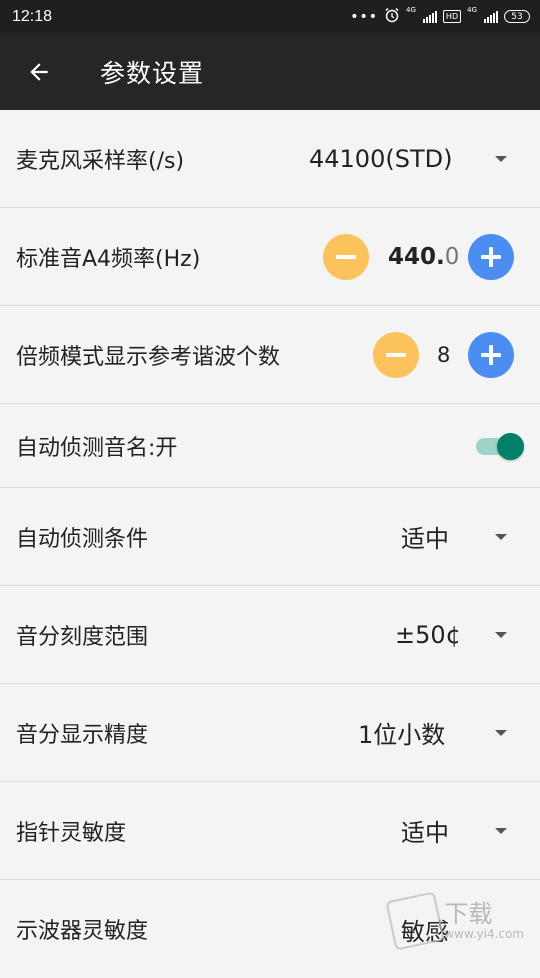 This screenshot has height=978, width=540. What do you see at coordinates (71, 833) in the screenshot?
I see `setting-label: 指针灵敏度` at bounding box center [71, 833].